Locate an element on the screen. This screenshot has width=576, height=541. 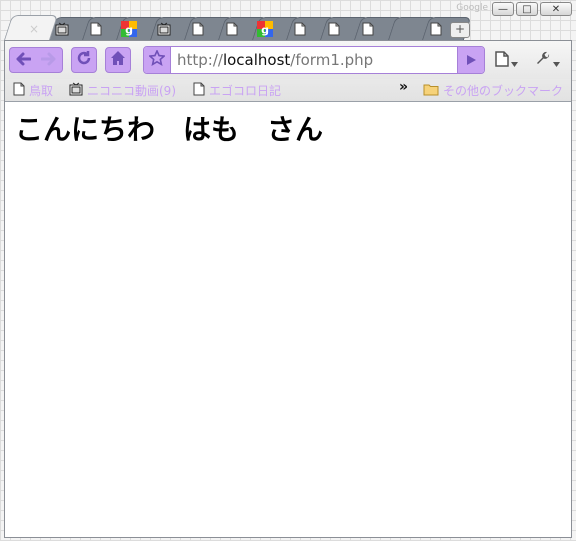
back-arrow-icon is located at coordinates (23, 60).